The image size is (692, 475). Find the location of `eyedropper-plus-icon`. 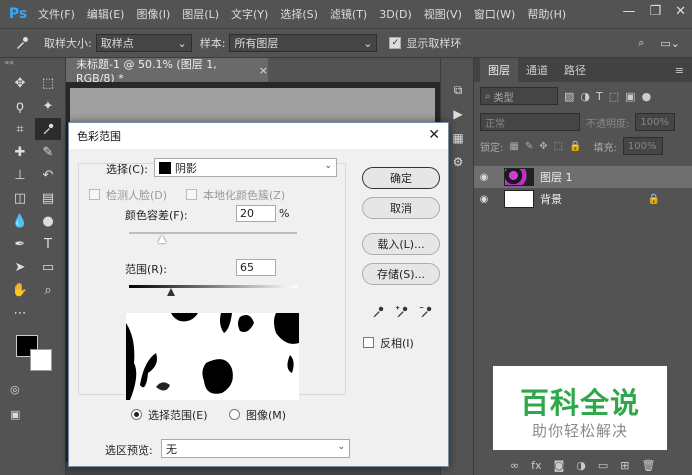

eyedropper-plus-icon is located at coordinates (402, 313).